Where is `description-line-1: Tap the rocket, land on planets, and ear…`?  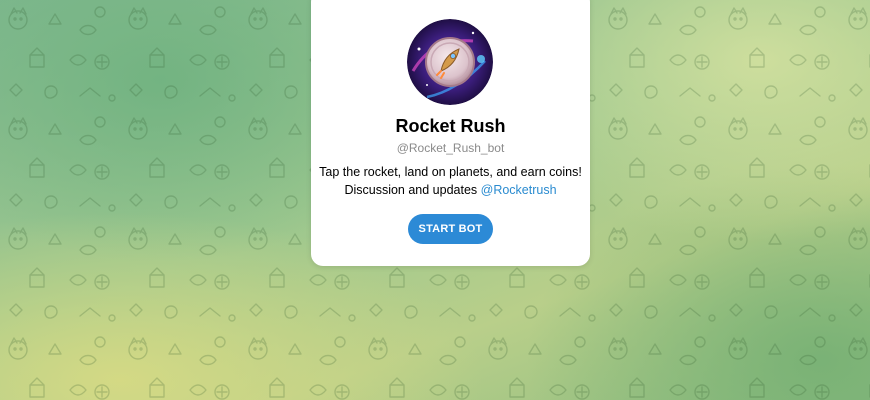 description-line-1: Tap the rocket, land on planets, and ear… is located at coordinates (450, 172).